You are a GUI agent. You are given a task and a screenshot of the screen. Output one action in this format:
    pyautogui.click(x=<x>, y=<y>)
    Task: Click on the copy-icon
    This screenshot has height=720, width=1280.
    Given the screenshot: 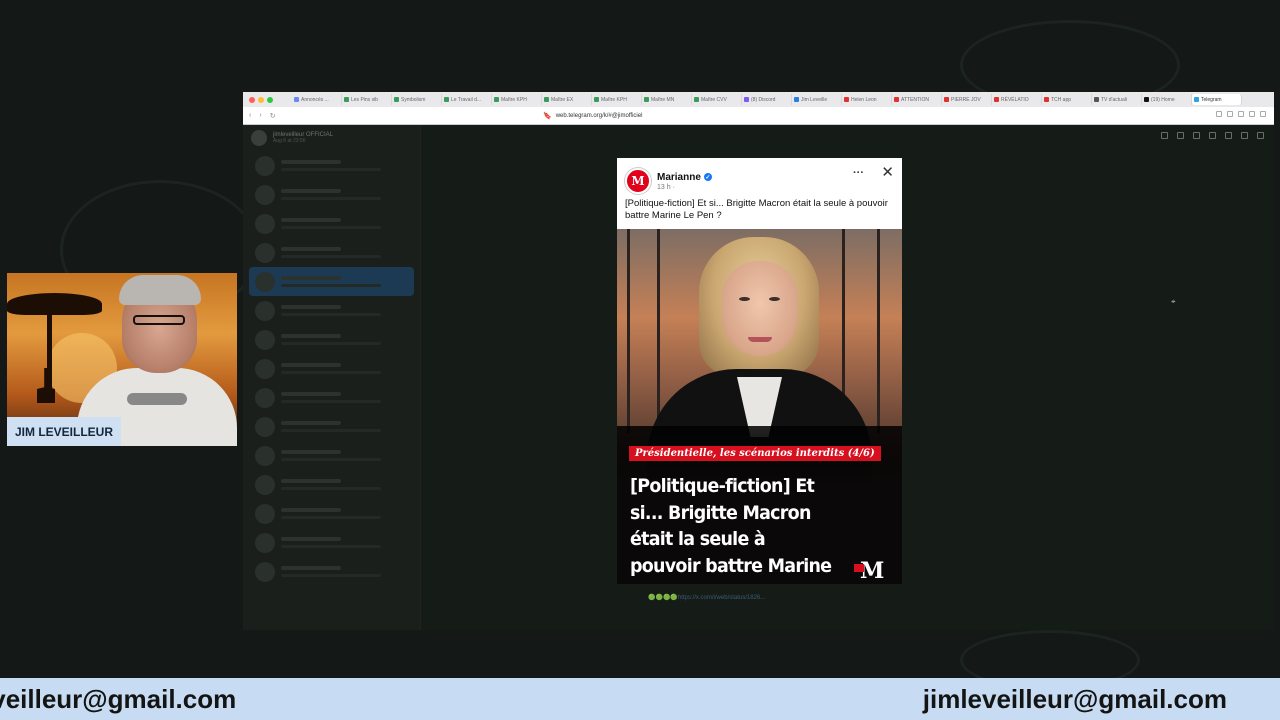 What is the action you would take?
    pyautogui.click(x=1196, y=135)
    